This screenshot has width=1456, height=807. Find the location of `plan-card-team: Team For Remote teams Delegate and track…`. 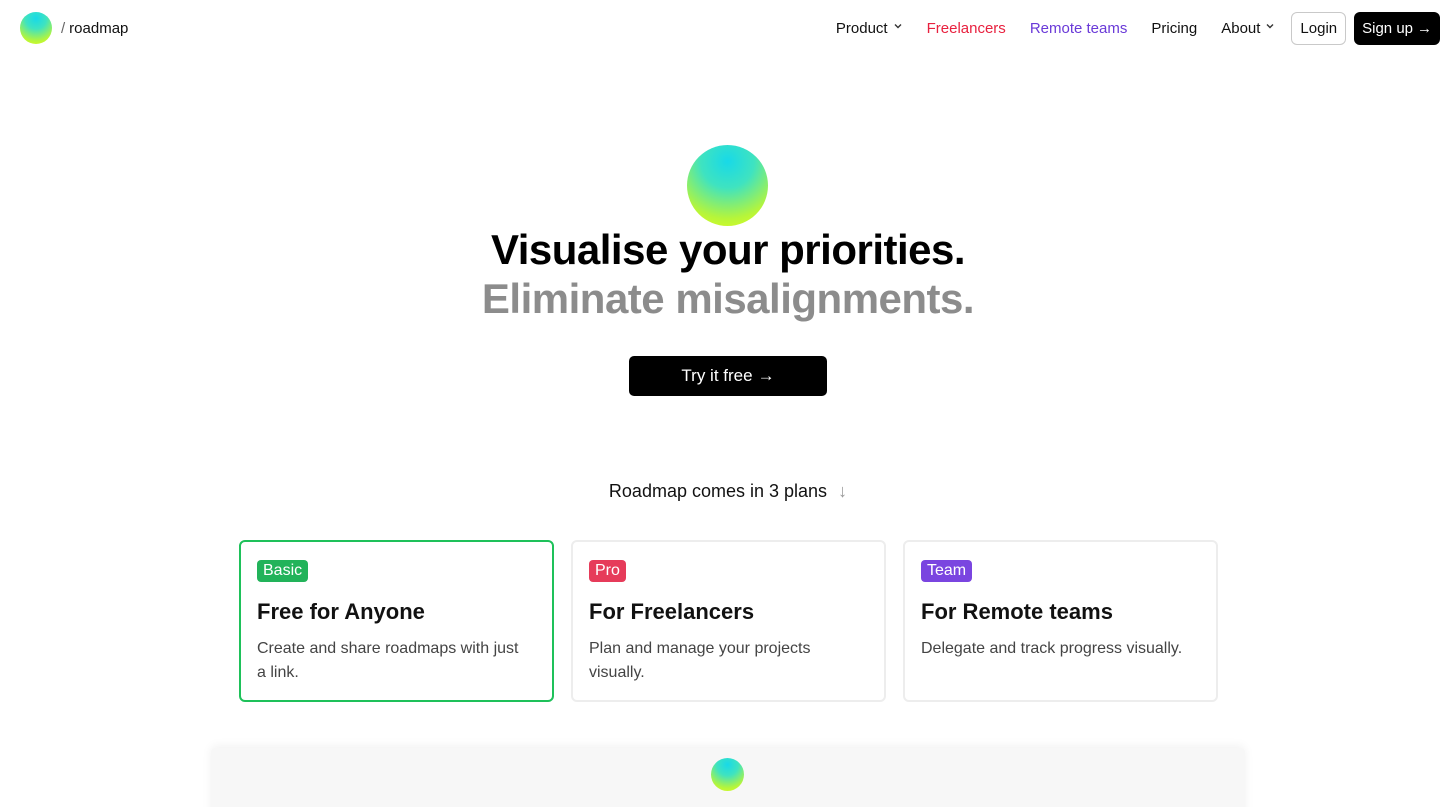

plan-card-team: Team For Remote teams Delegate and track… is located at coordinates (1060, 621).